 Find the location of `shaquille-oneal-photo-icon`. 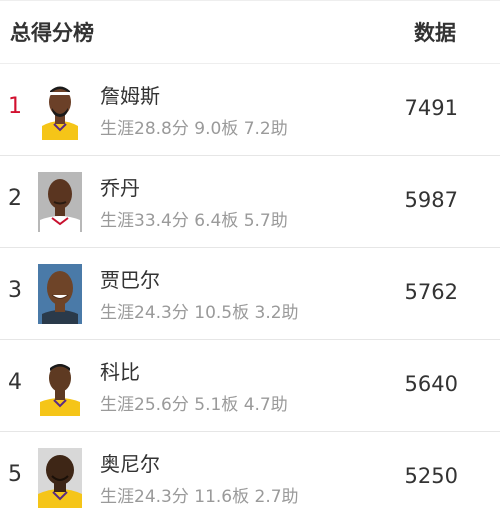

shaquille-oneal-photo-icon is located at coordinates (60, 478).